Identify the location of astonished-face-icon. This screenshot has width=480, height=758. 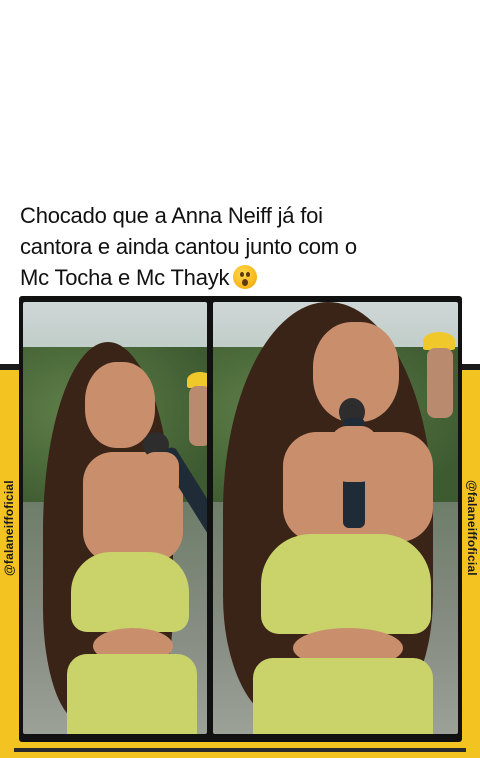
(245, 277).